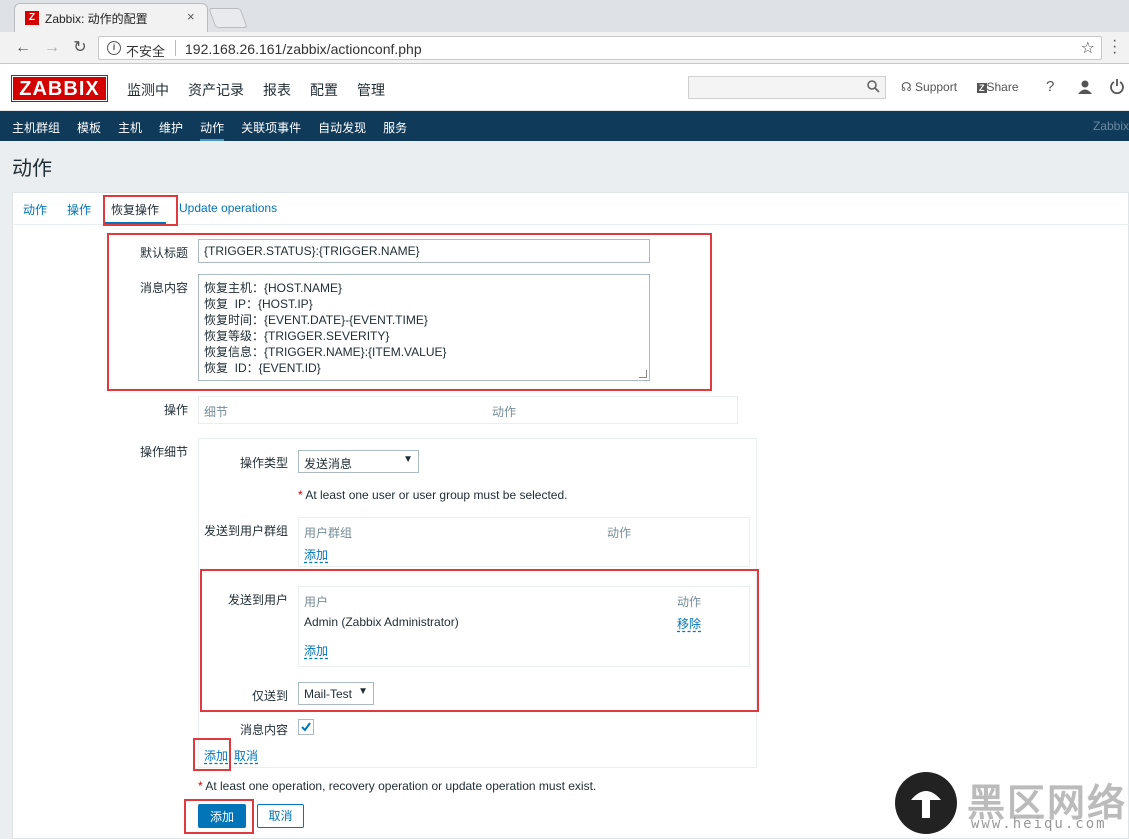  I want to click on subnav-host-groups: 主机群组, so click(36, 127).